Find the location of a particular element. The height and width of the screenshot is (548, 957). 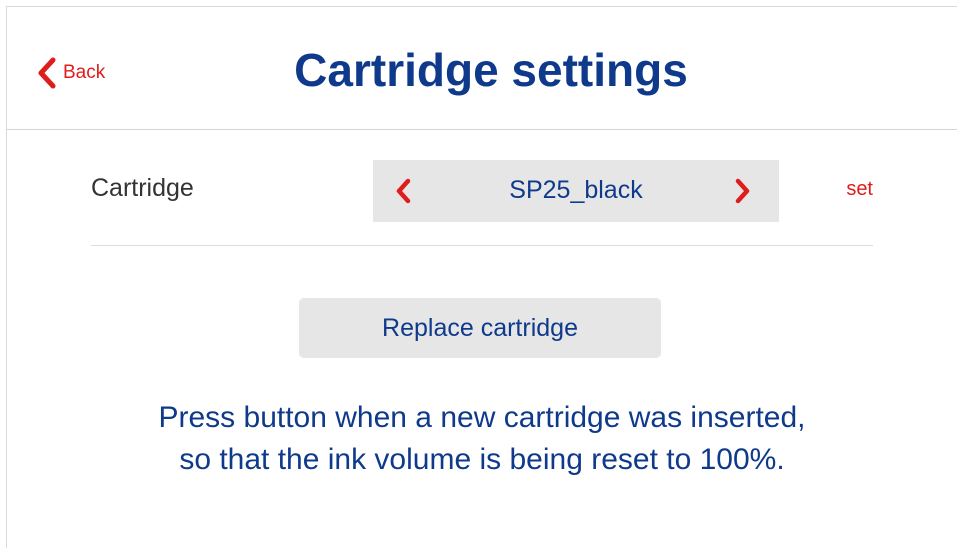

cartridge-selector: SP25_black is located at coordinates (576, 191).